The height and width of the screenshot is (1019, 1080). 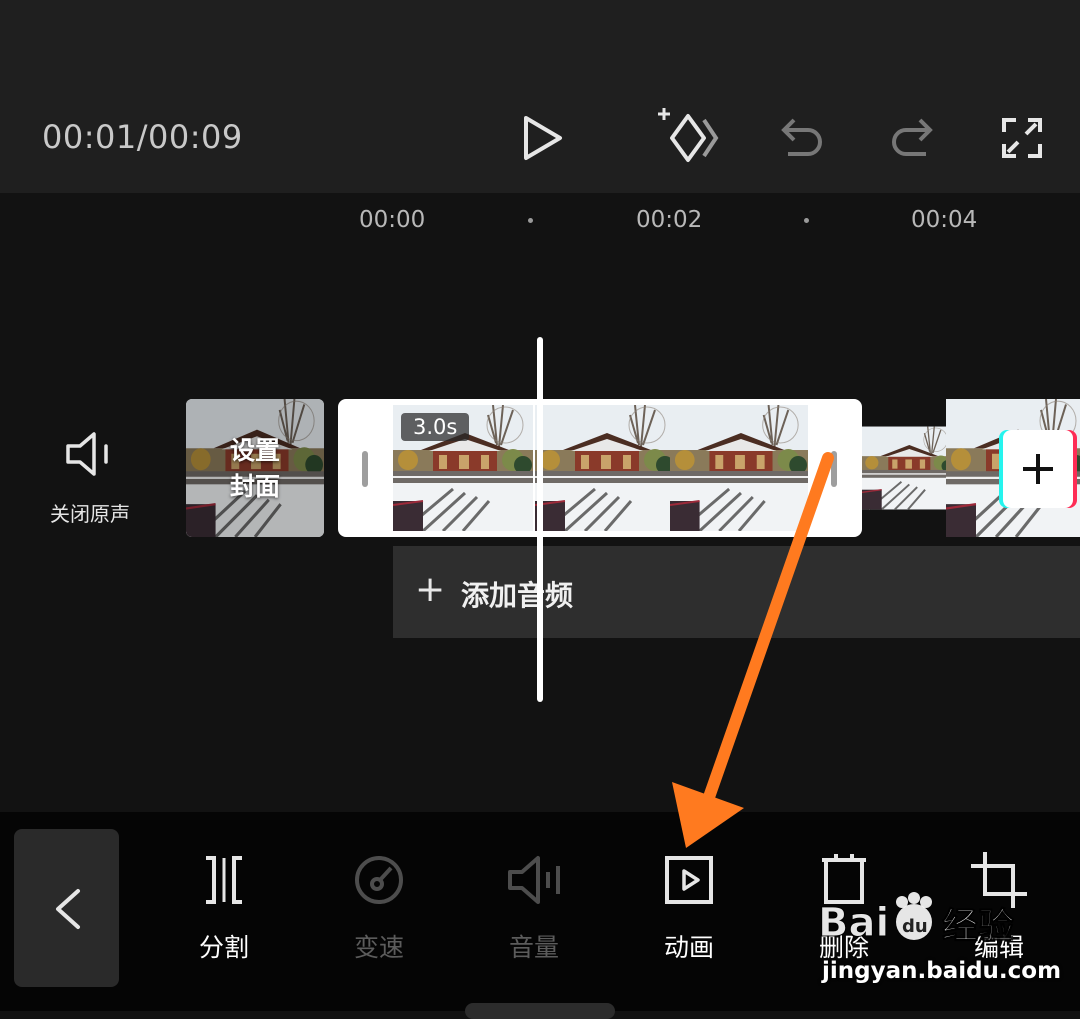 I want to click on baidu-watermark-logo: Bai du 经验, so click(x=916, y=920).